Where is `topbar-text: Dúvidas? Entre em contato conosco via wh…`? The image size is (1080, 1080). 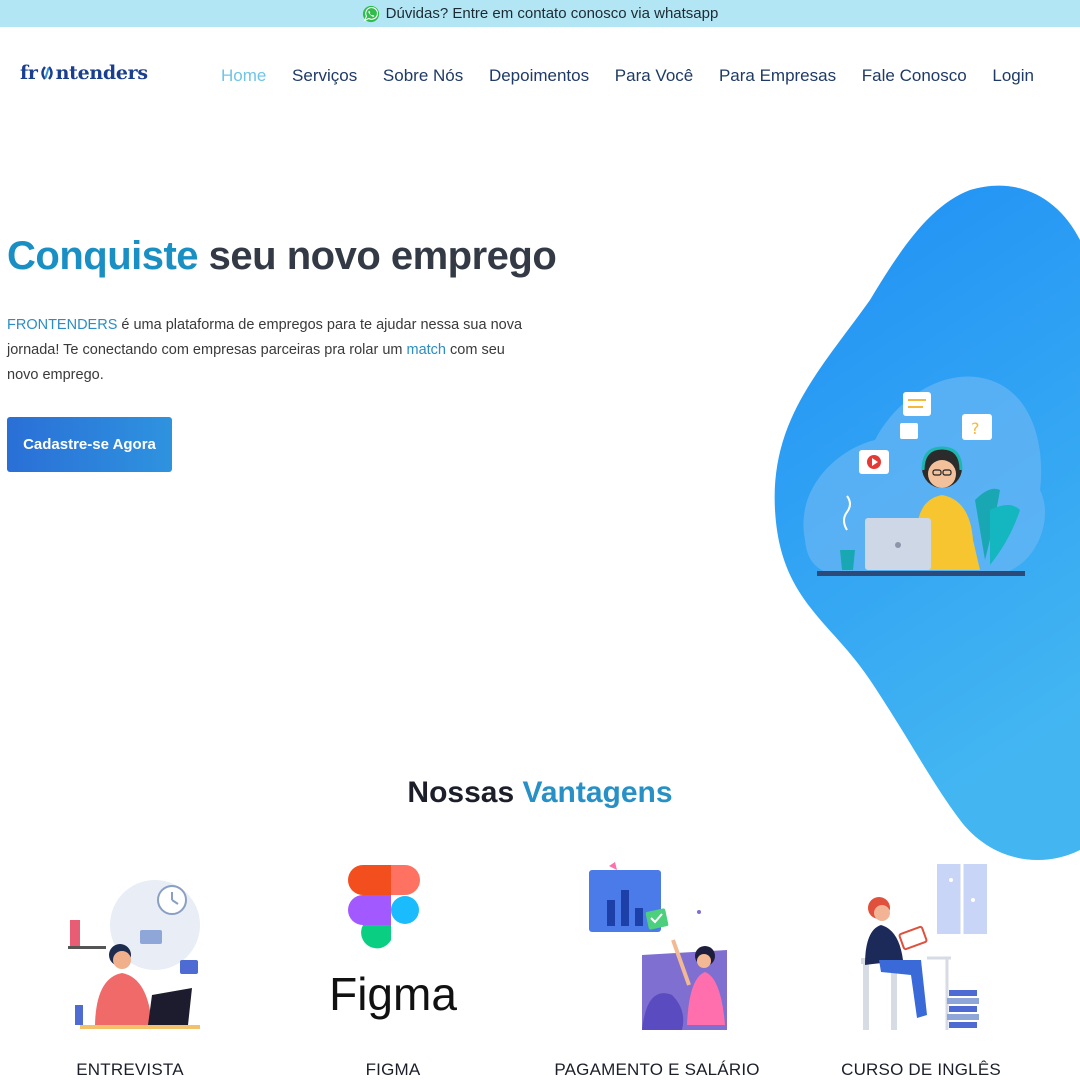
topbar-text: Dúvidas? Entre em contato conosco via wh… is located at coordinates (552, 13).